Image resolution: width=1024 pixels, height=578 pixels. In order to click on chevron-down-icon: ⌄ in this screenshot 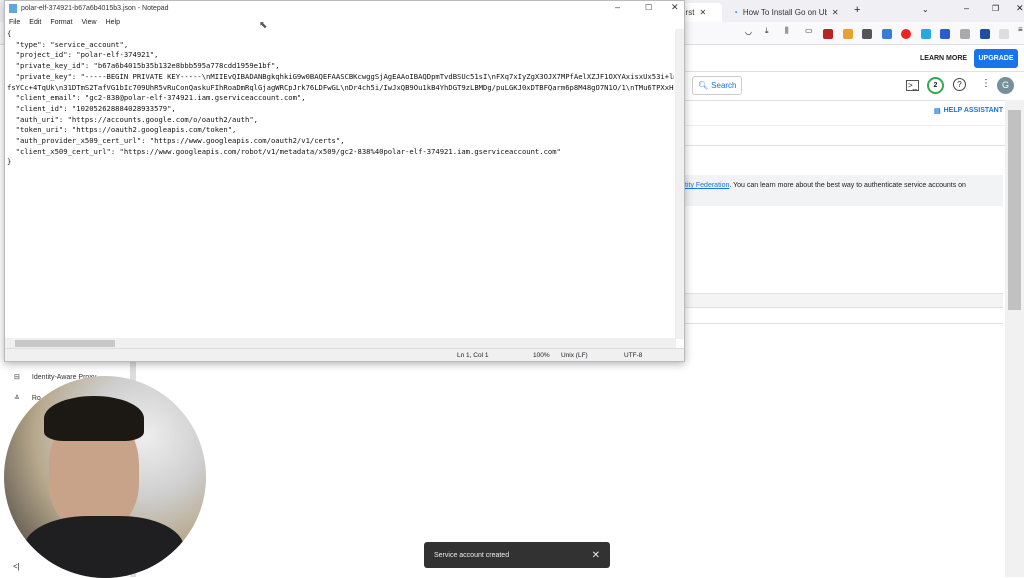, I will do `click(925, 9)`.